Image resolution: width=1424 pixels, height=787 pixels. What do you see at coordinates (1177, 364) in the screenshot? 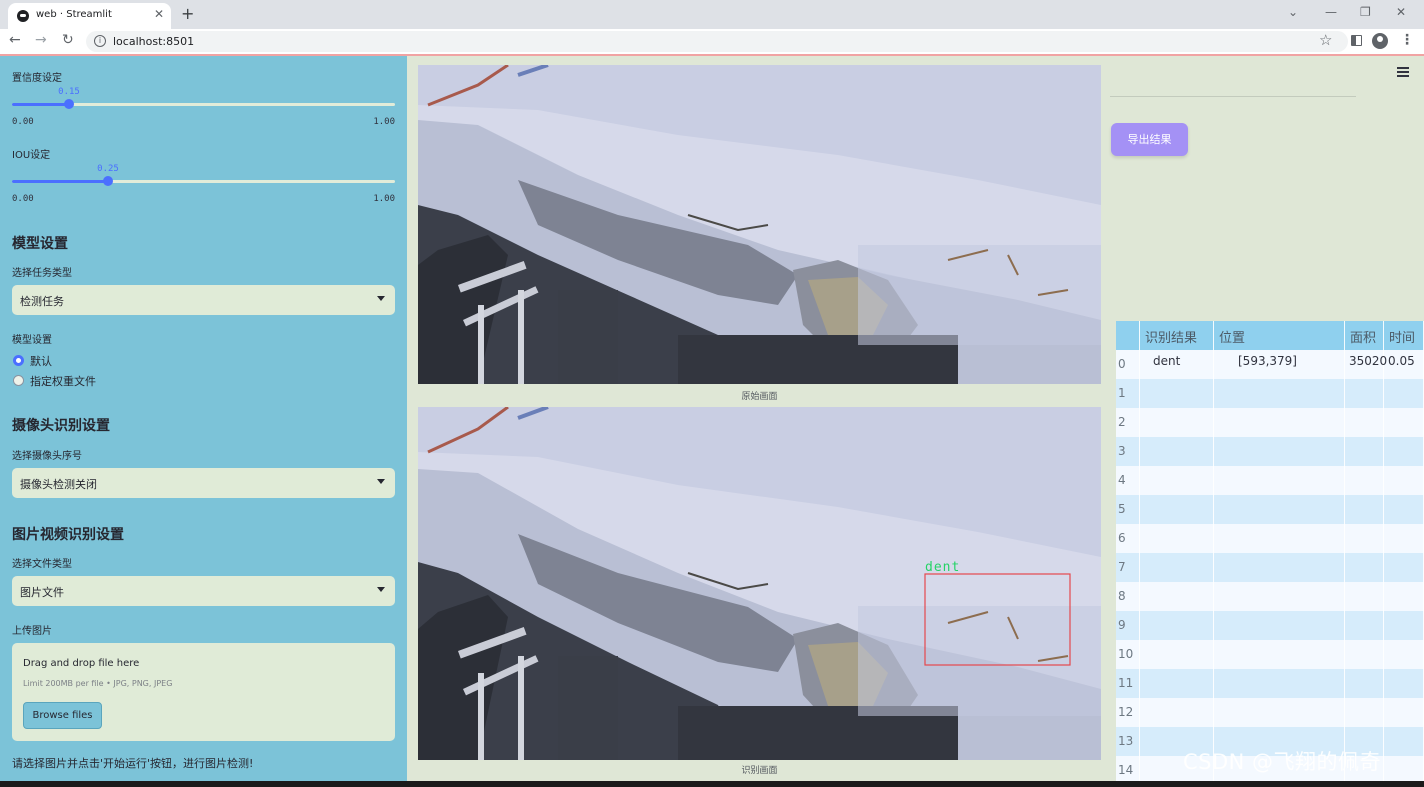
I see `cell-result: dent` at bounding box center [1177, 364].